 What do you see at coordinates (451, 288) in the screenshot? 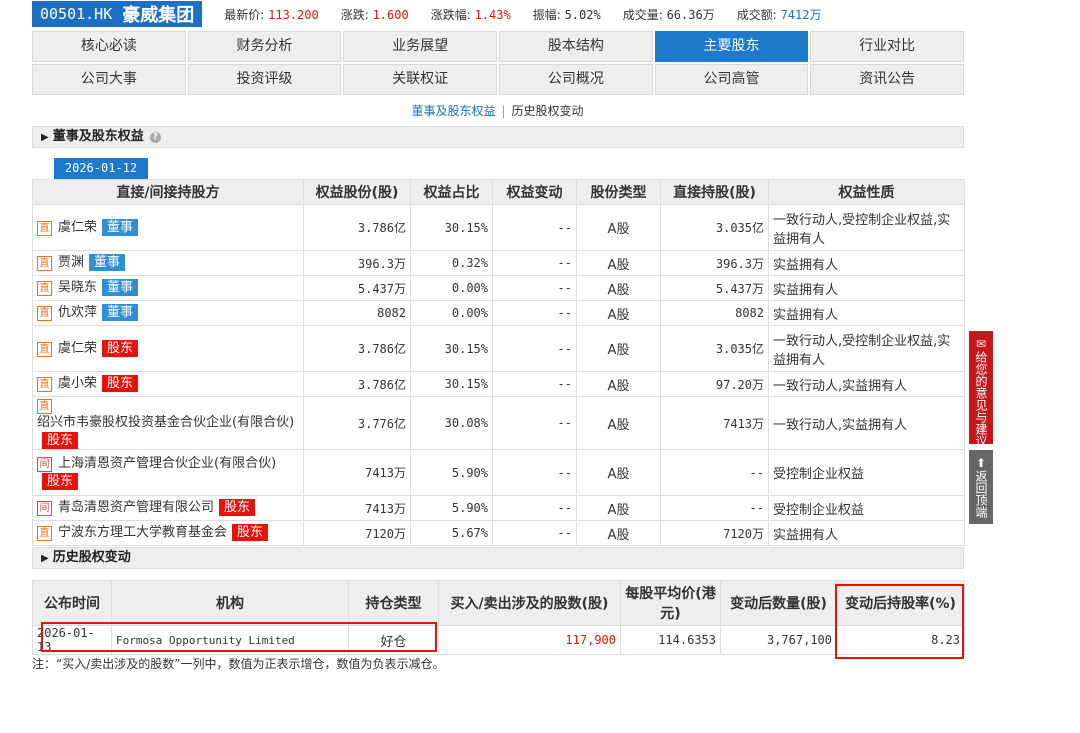
I see `equity-pct: 0.00%` at bounding box center [451, 288].